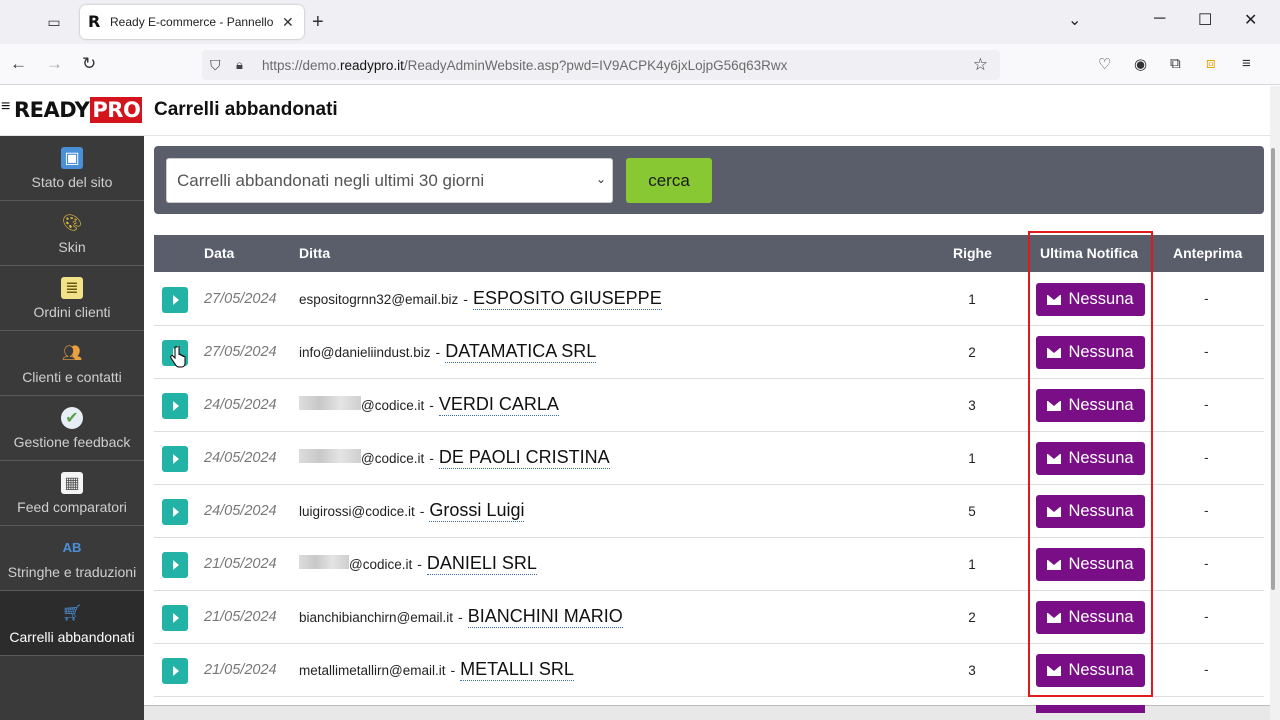  Describe the element at coordinates (1074, 20) in the screenshot. I see `tab-overflow-chevron-icon: ⌄` at that location.